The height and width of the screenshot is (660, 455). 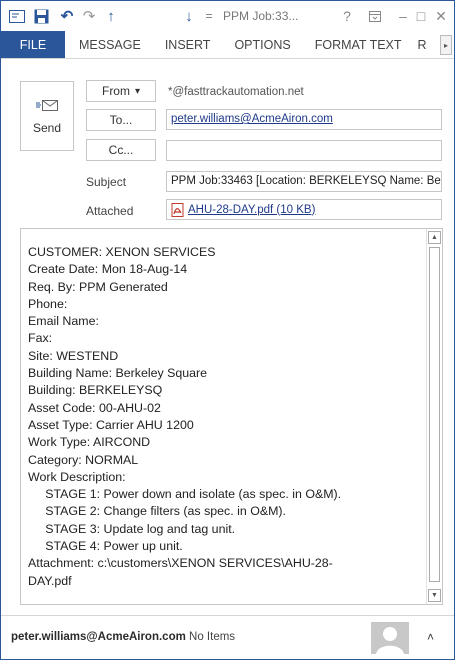 What do you see at coordinates (73, 355) in the screenshot?
I see `body-line: Site: WESTEND` at bounding box center [73, 355].